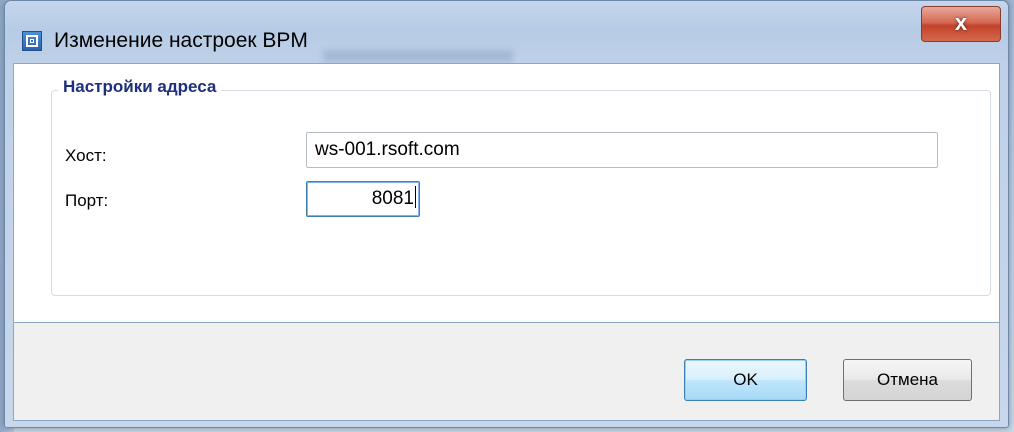 The height and width of the screenshot is (432, 1014). What do you see at coordinates (418, 56) in the screenshot?
I see `background-blur` at bounding box center [418, 56].